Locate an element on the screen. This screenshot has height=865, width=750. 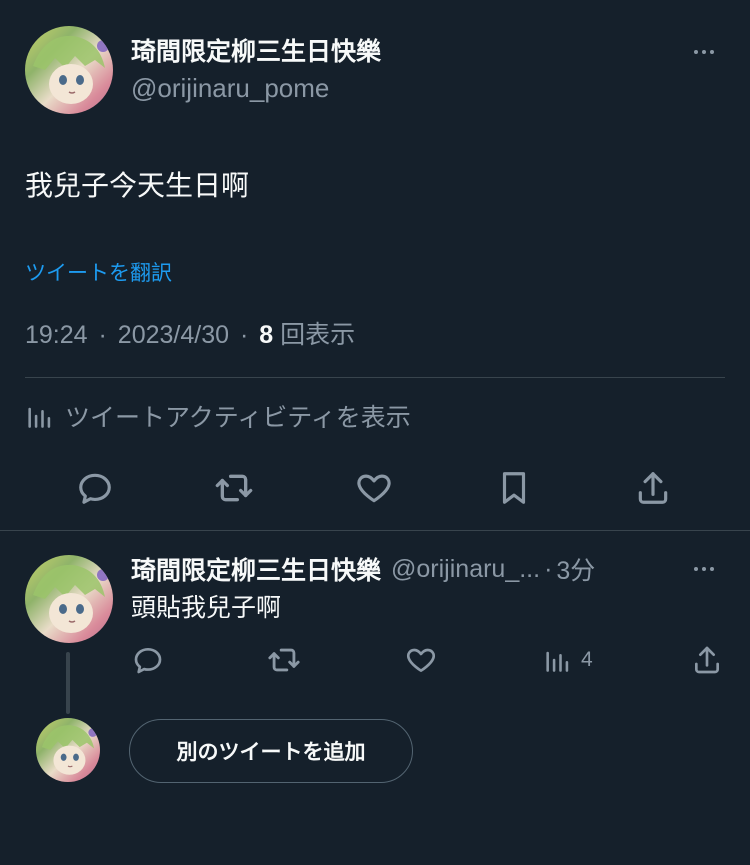
like-button is located at coordinates (374, 488).